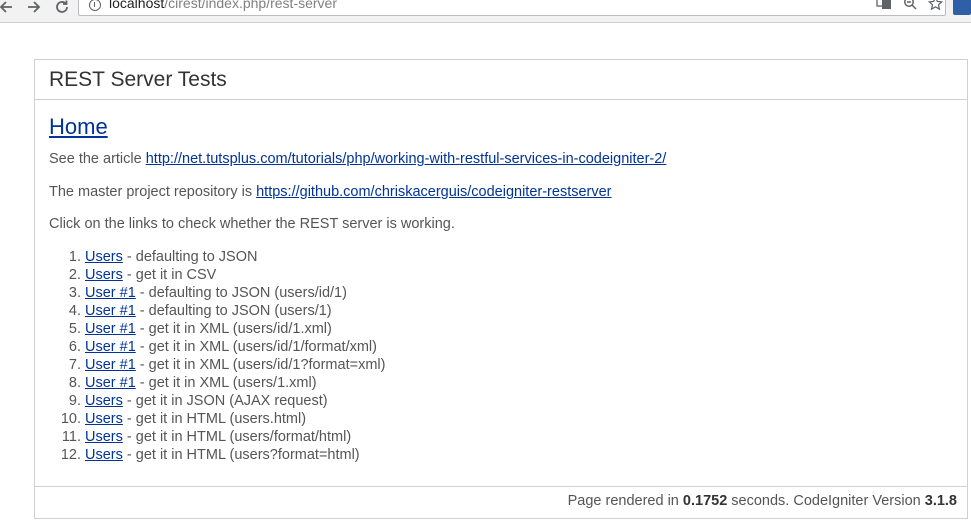 This screenshot has height=520, width=971. Describe the element at coordinates (153, 192) in the screenshot. I see `repo-prefix: The master project repository is` at that location.